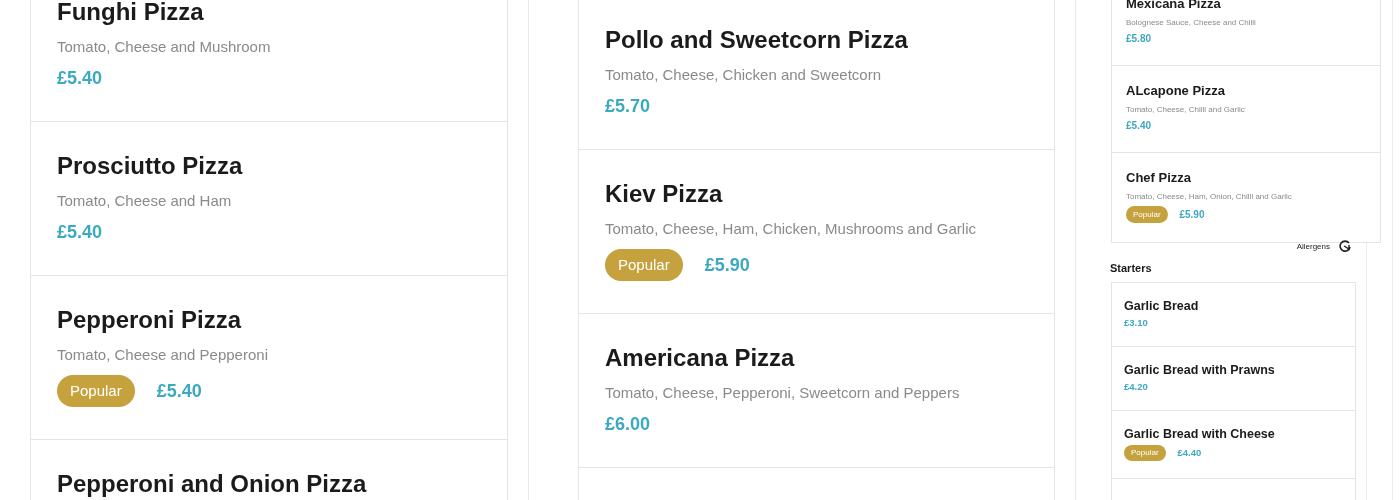  What do you see at coordinates (1345, 246) in the screenshot?
I see `circle-arrow-icon` at bounding box center [1345, 246].